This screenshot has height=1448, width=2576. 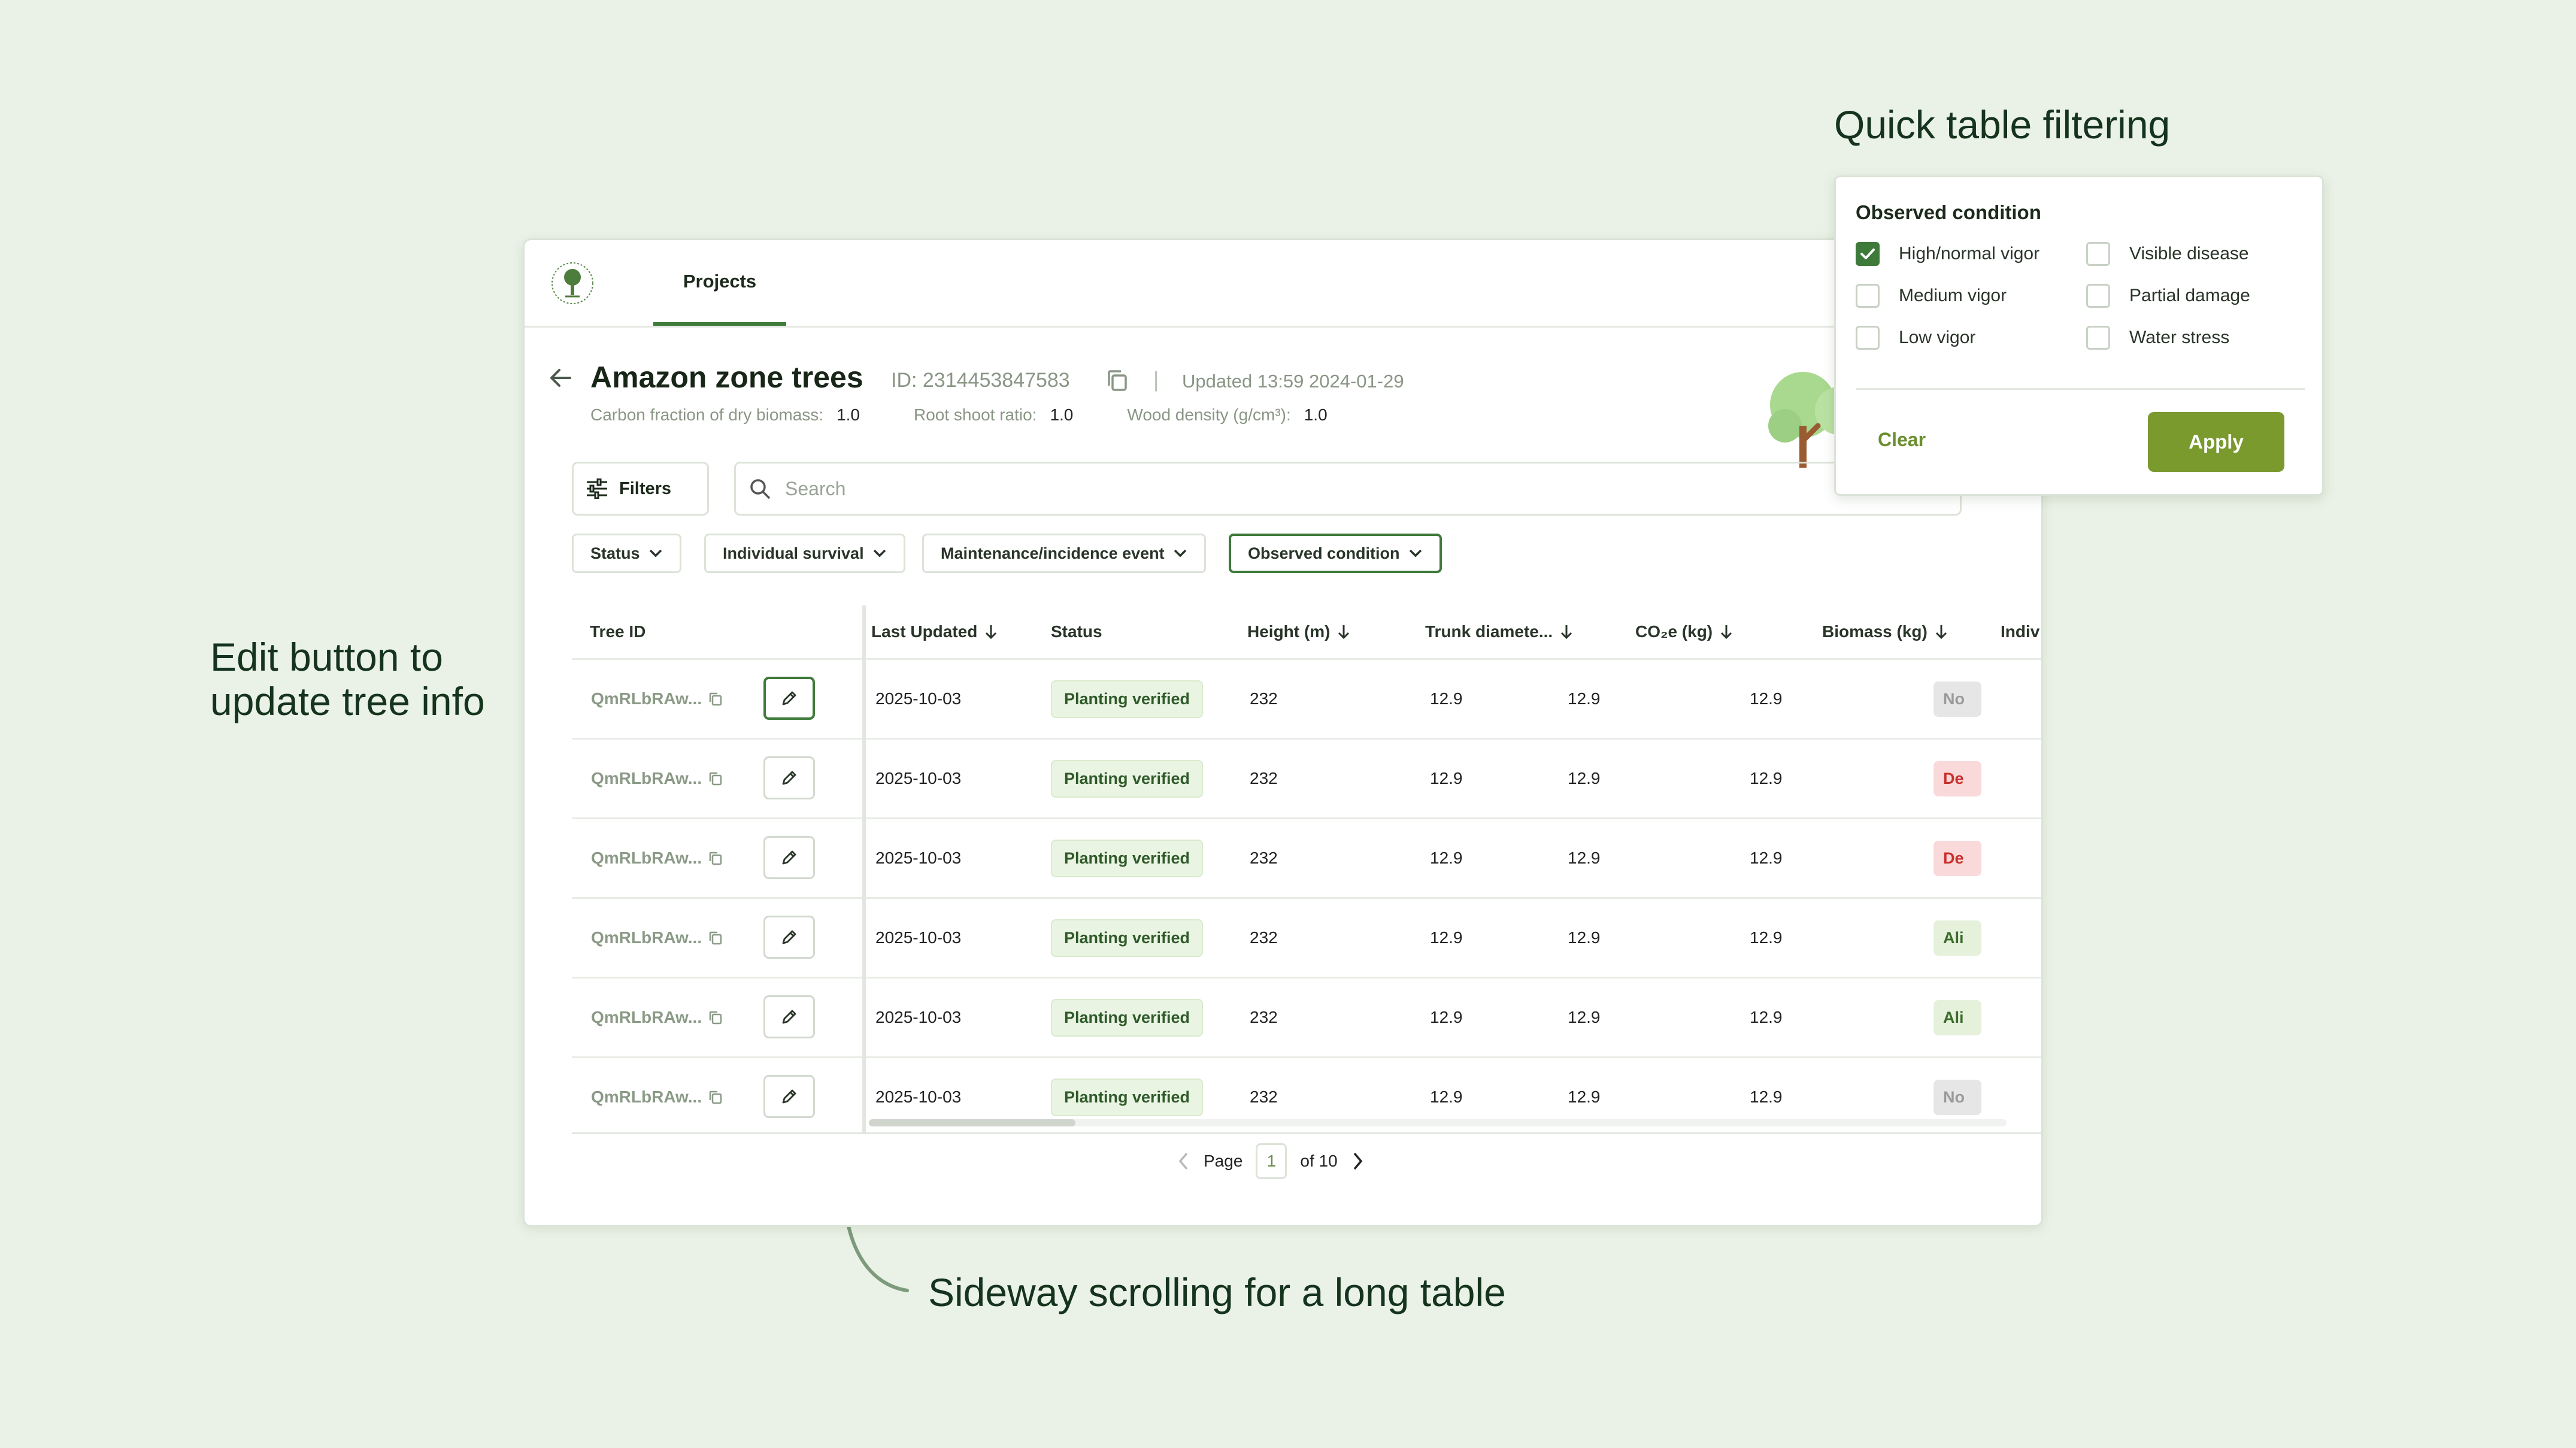 What do you see at coordinates (560, 378) in the screenshot?
I see `back-arrow-icon` at bounding box center [560, 378].